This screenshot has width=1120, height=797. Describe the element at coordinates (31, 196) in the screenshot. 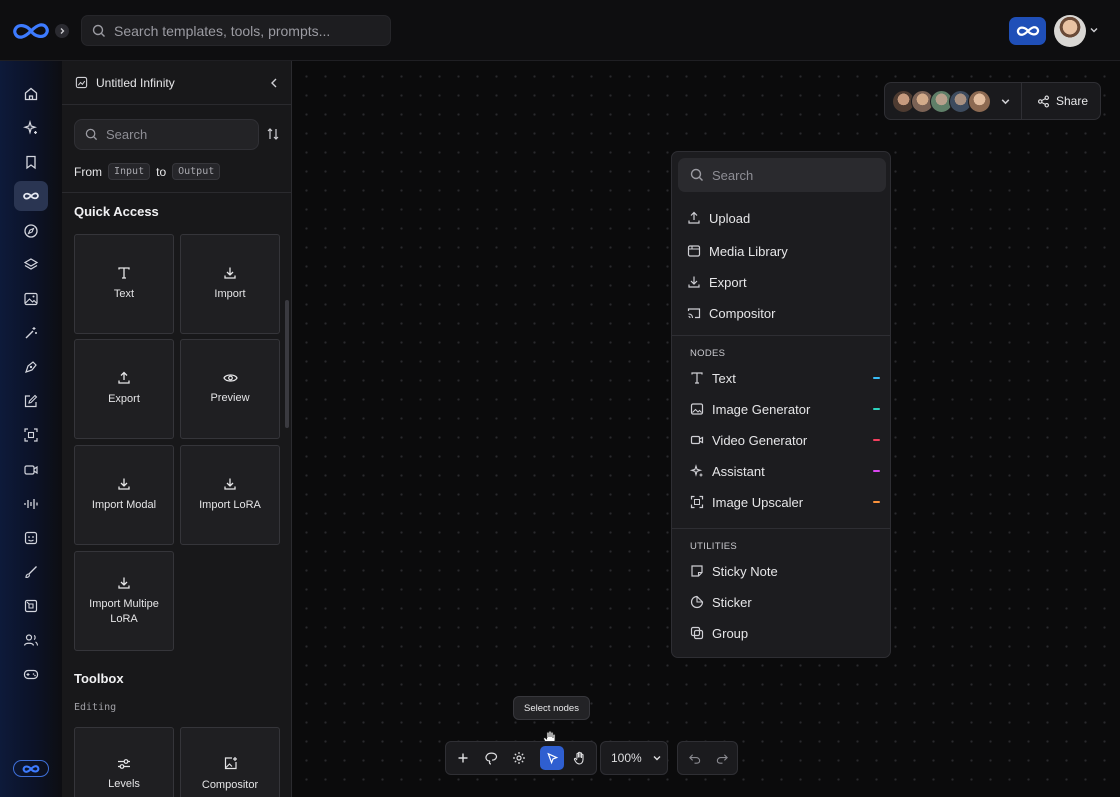

I see `infinity-icon` at that location.